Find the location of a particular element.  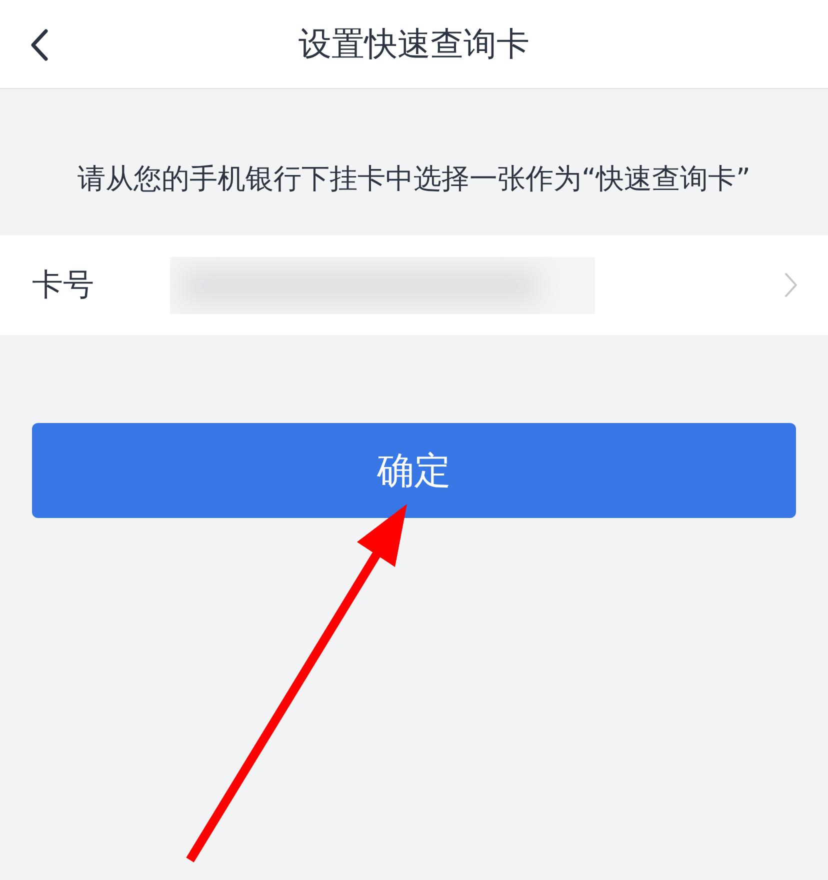

confirm-button: 确定 is located at coordinates (414, 470).